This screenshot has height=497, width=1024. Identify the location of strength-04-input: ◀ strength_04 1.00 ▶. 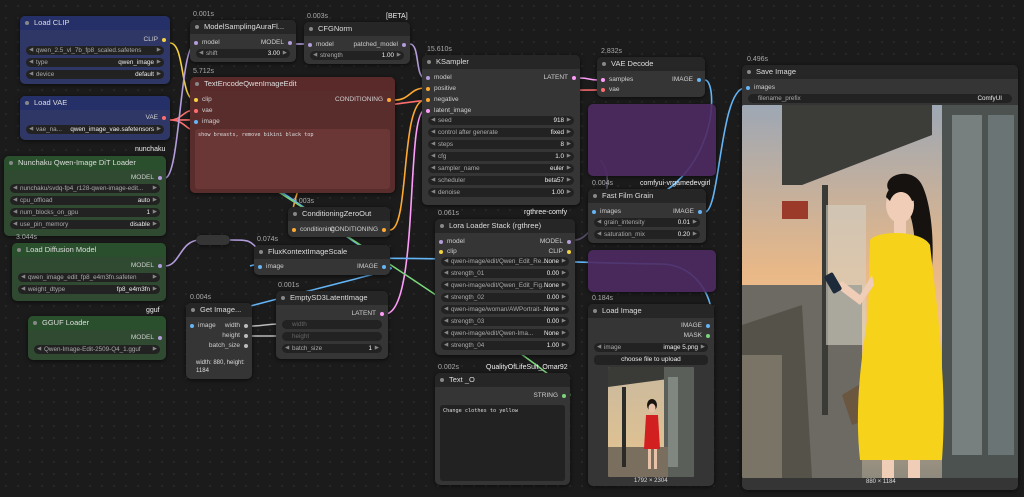
(505, 345).